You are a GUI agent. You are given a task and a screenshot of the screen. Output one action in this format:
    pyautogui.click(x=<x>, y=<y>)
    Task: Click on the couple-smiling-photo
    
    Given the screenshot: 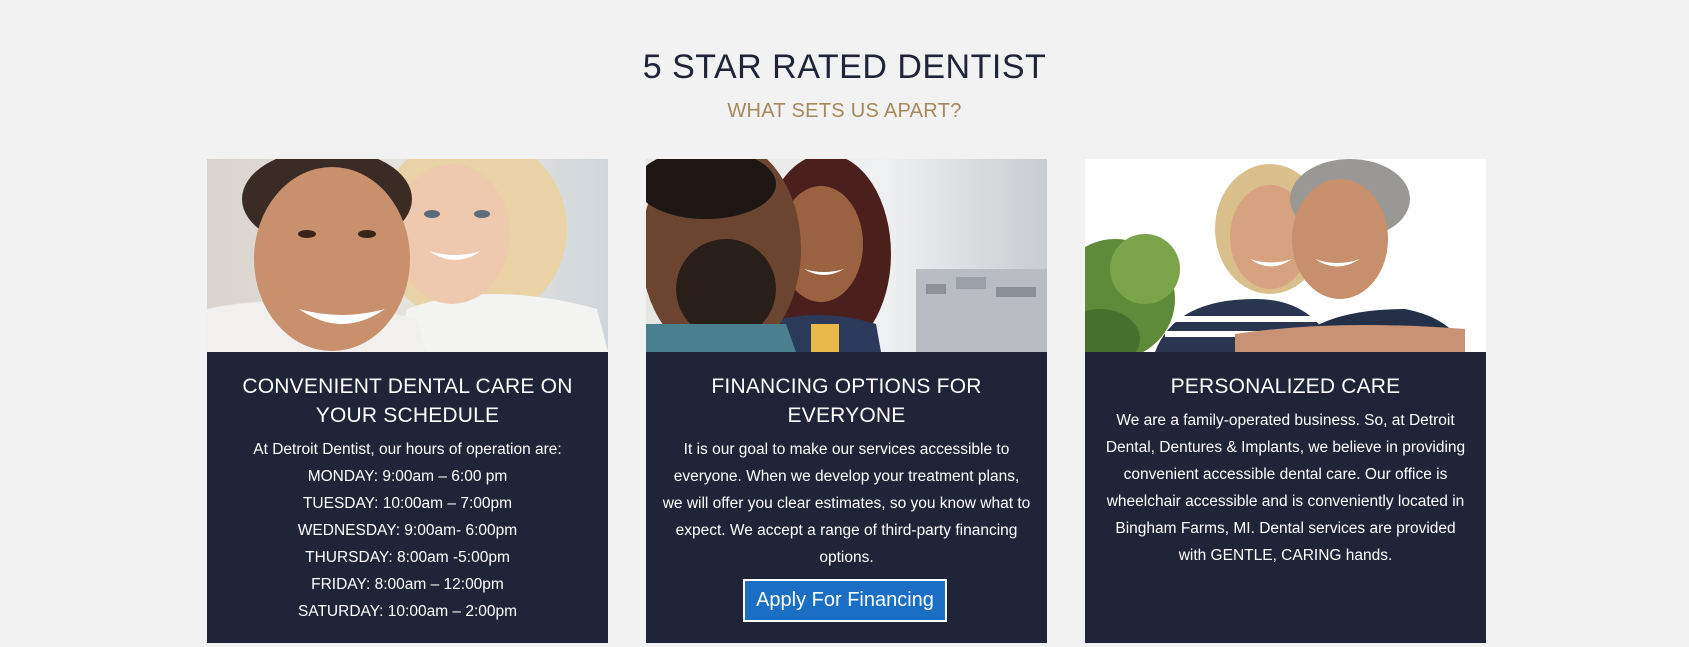 What is the action you would take?
    pyautogui.click(x=407, y=255)
    